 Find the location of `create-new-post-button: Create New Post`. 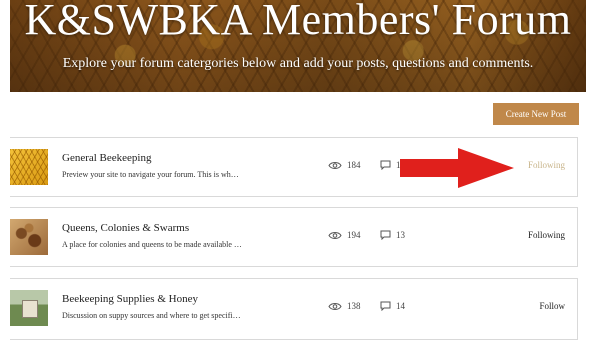

create-new-post-button: Create New Post is located at coordinates (536, 114).